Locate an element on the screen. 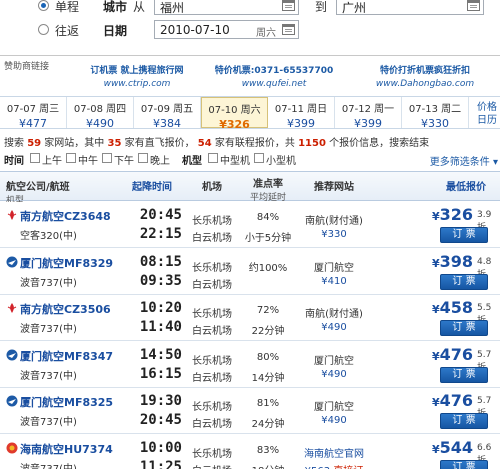 The image size is (500, 469). lowest-price-value: 544 is located at coordinates (456, 447).